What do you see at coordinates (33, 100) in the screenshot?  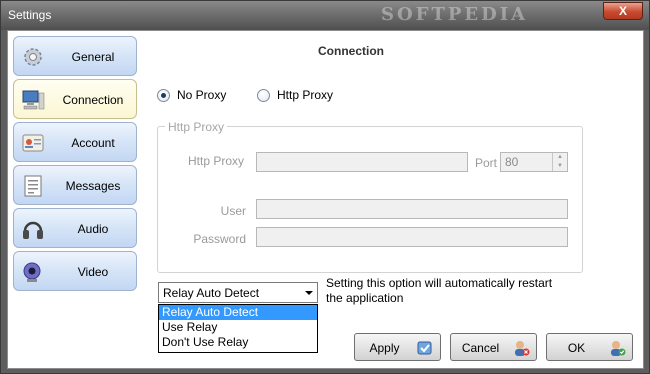 I see `computer-icon` at bounding box center [33, 100].